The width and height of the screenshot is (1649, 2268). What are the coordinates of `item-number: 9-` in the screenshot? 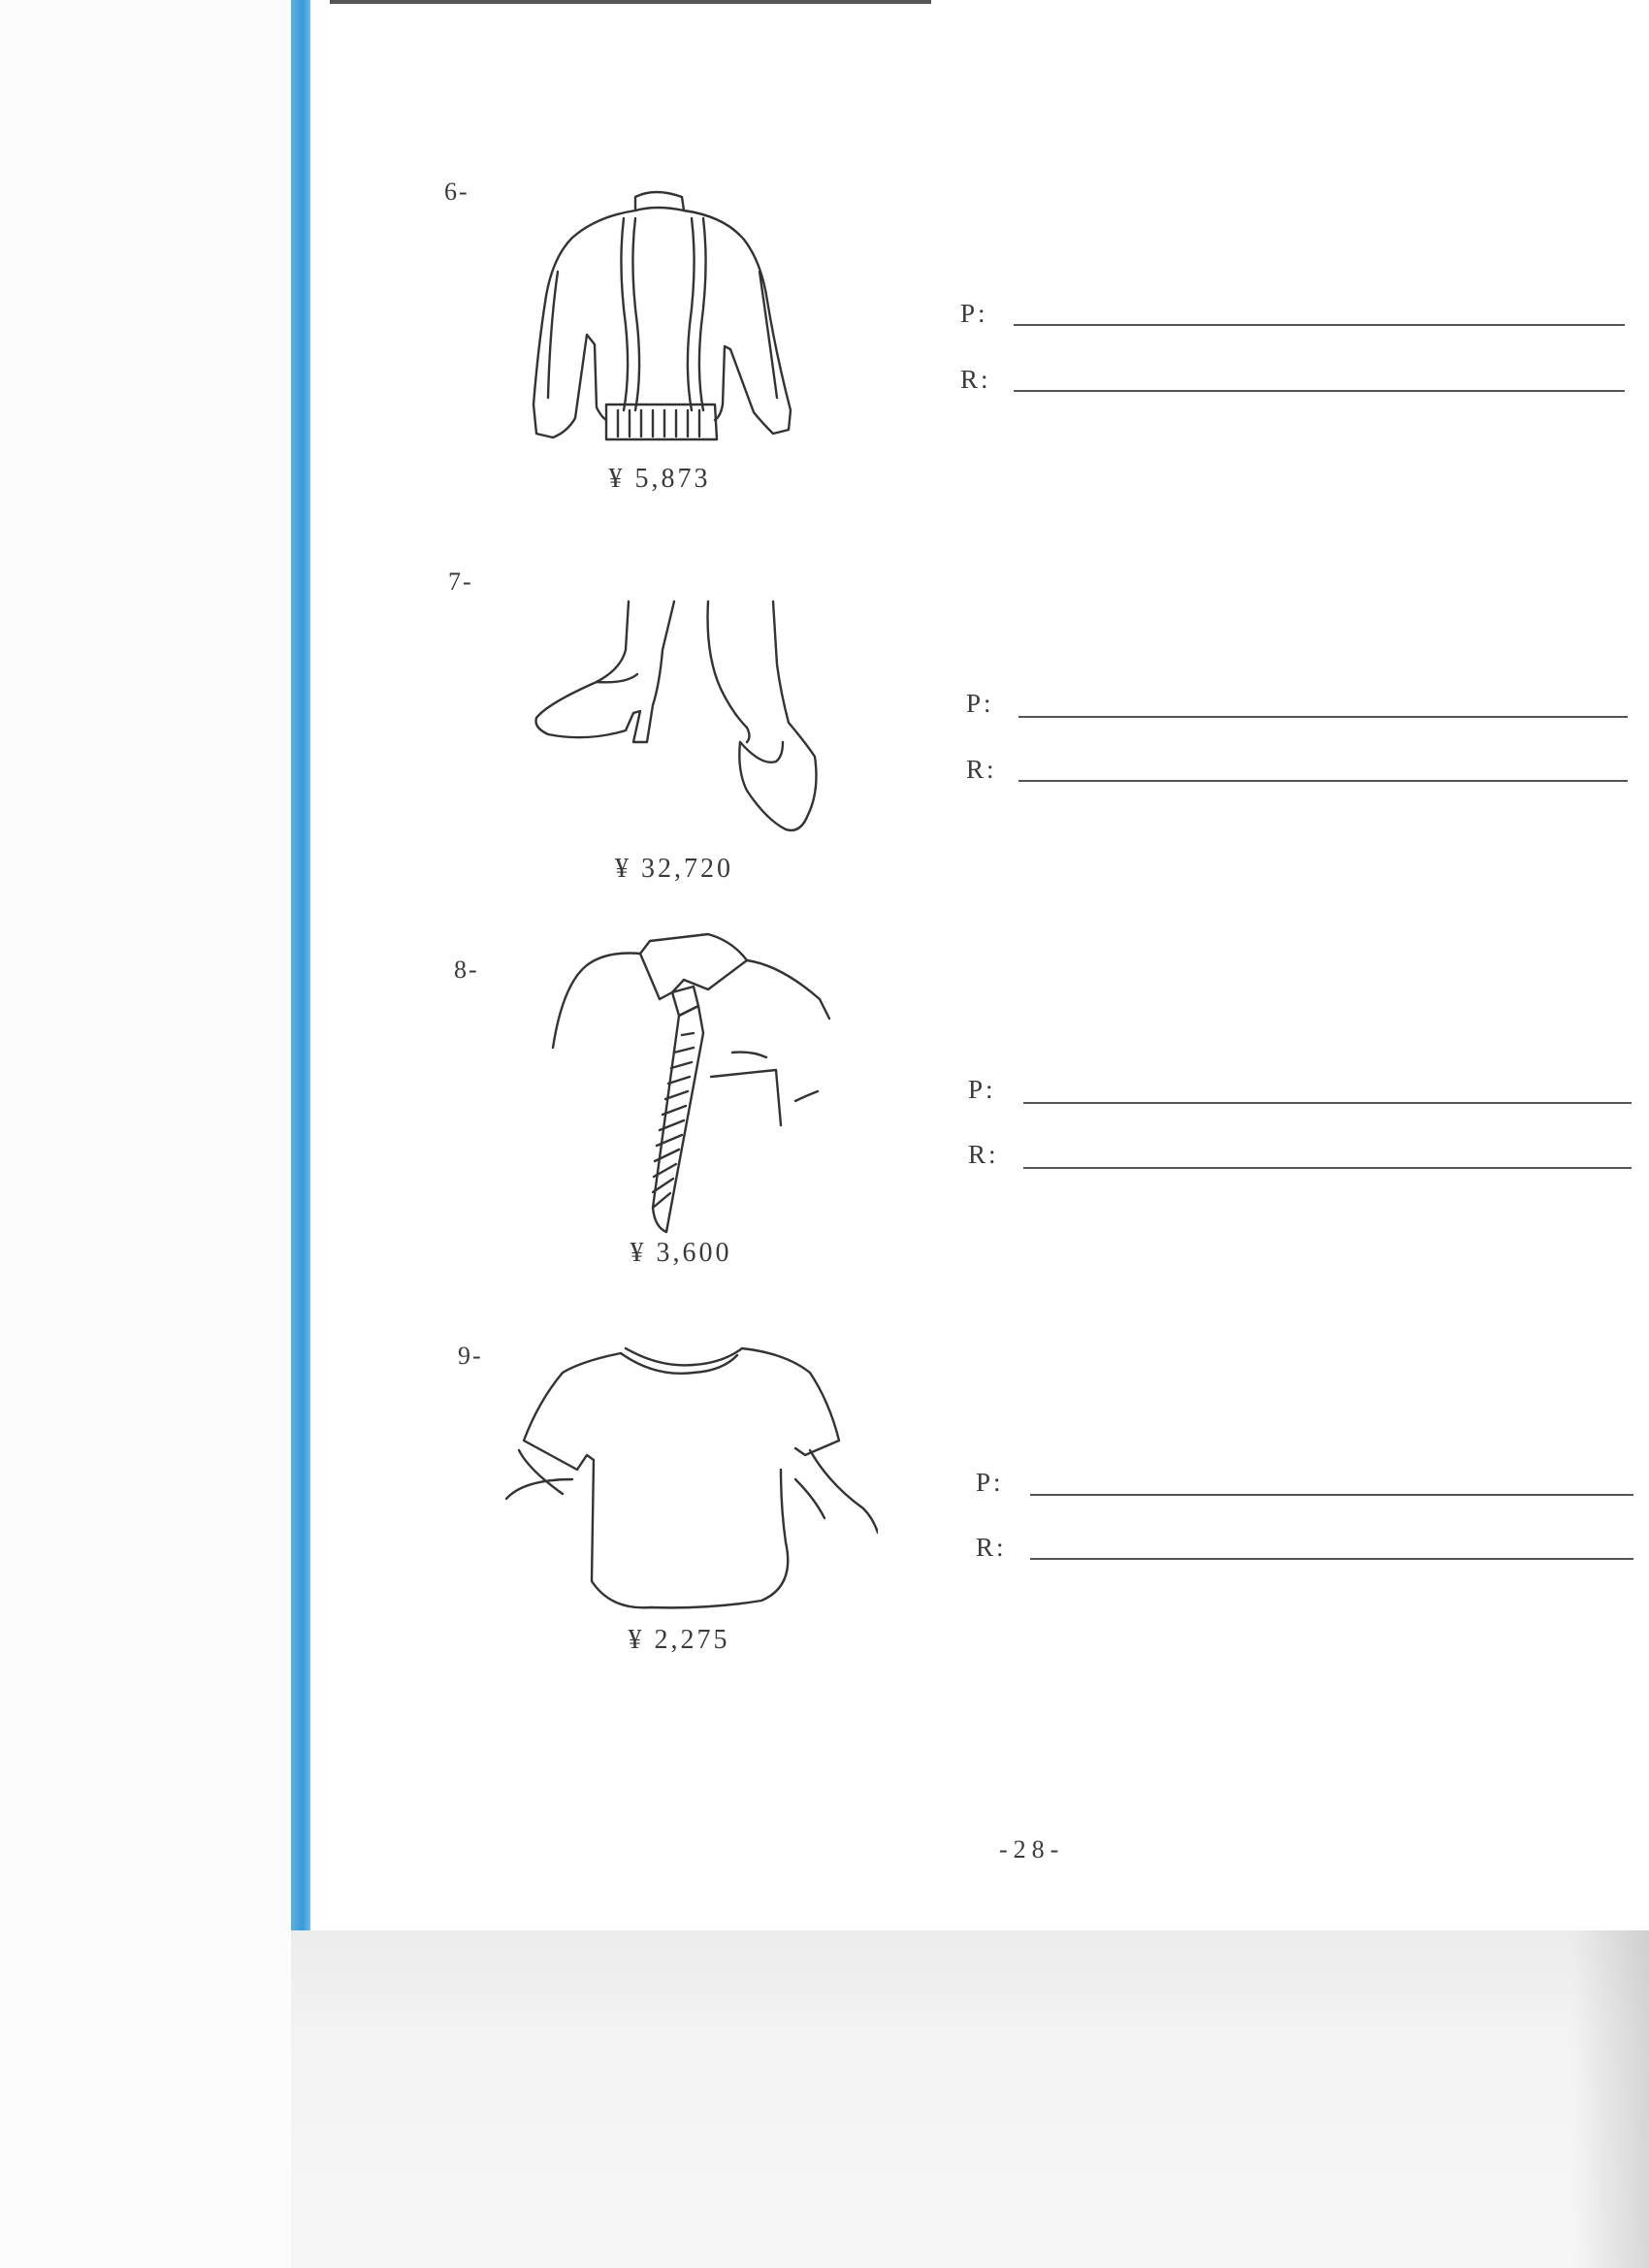 It's located at (470, 1356).